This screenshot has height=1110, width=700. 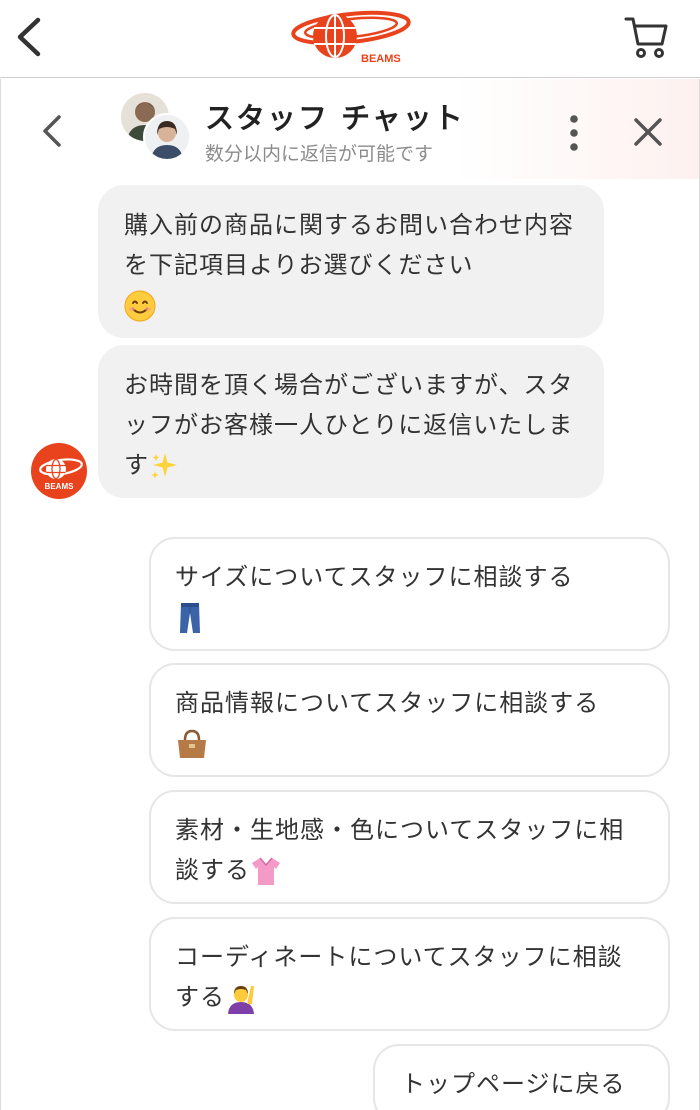 I want to click on app-header: BEAMS, so click(x=350, y=39).